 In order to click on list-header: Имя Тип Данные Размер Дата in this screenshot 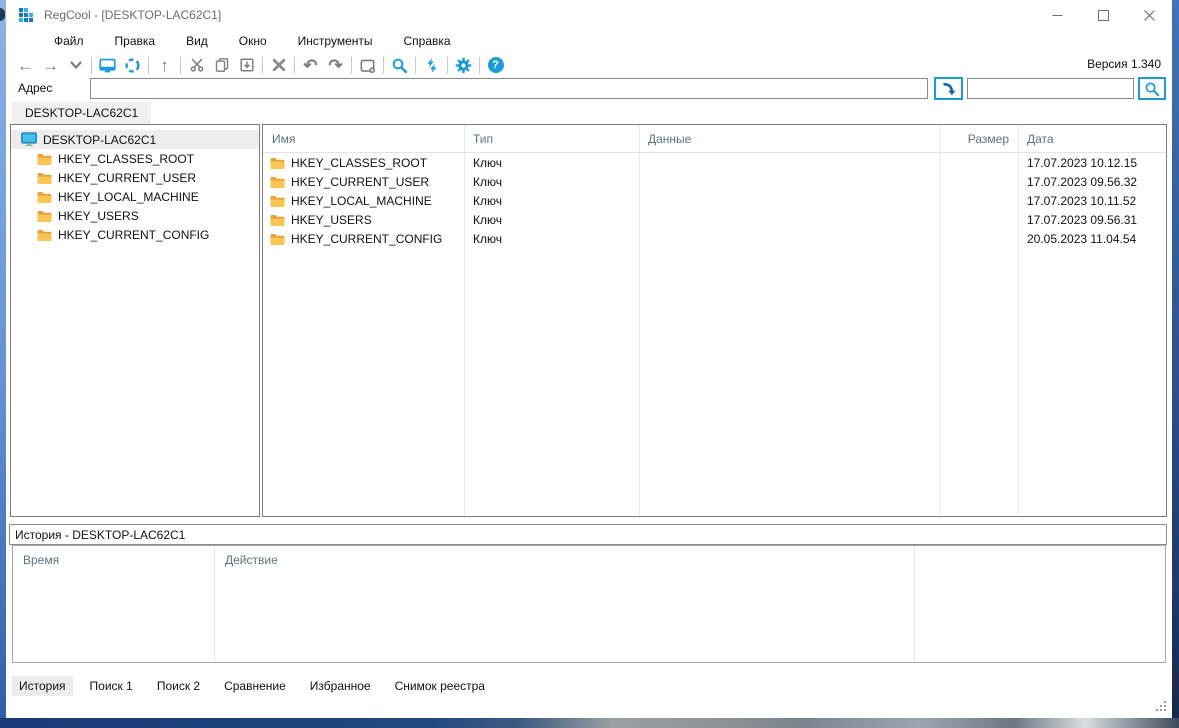, I will do `click(714, 139)`.